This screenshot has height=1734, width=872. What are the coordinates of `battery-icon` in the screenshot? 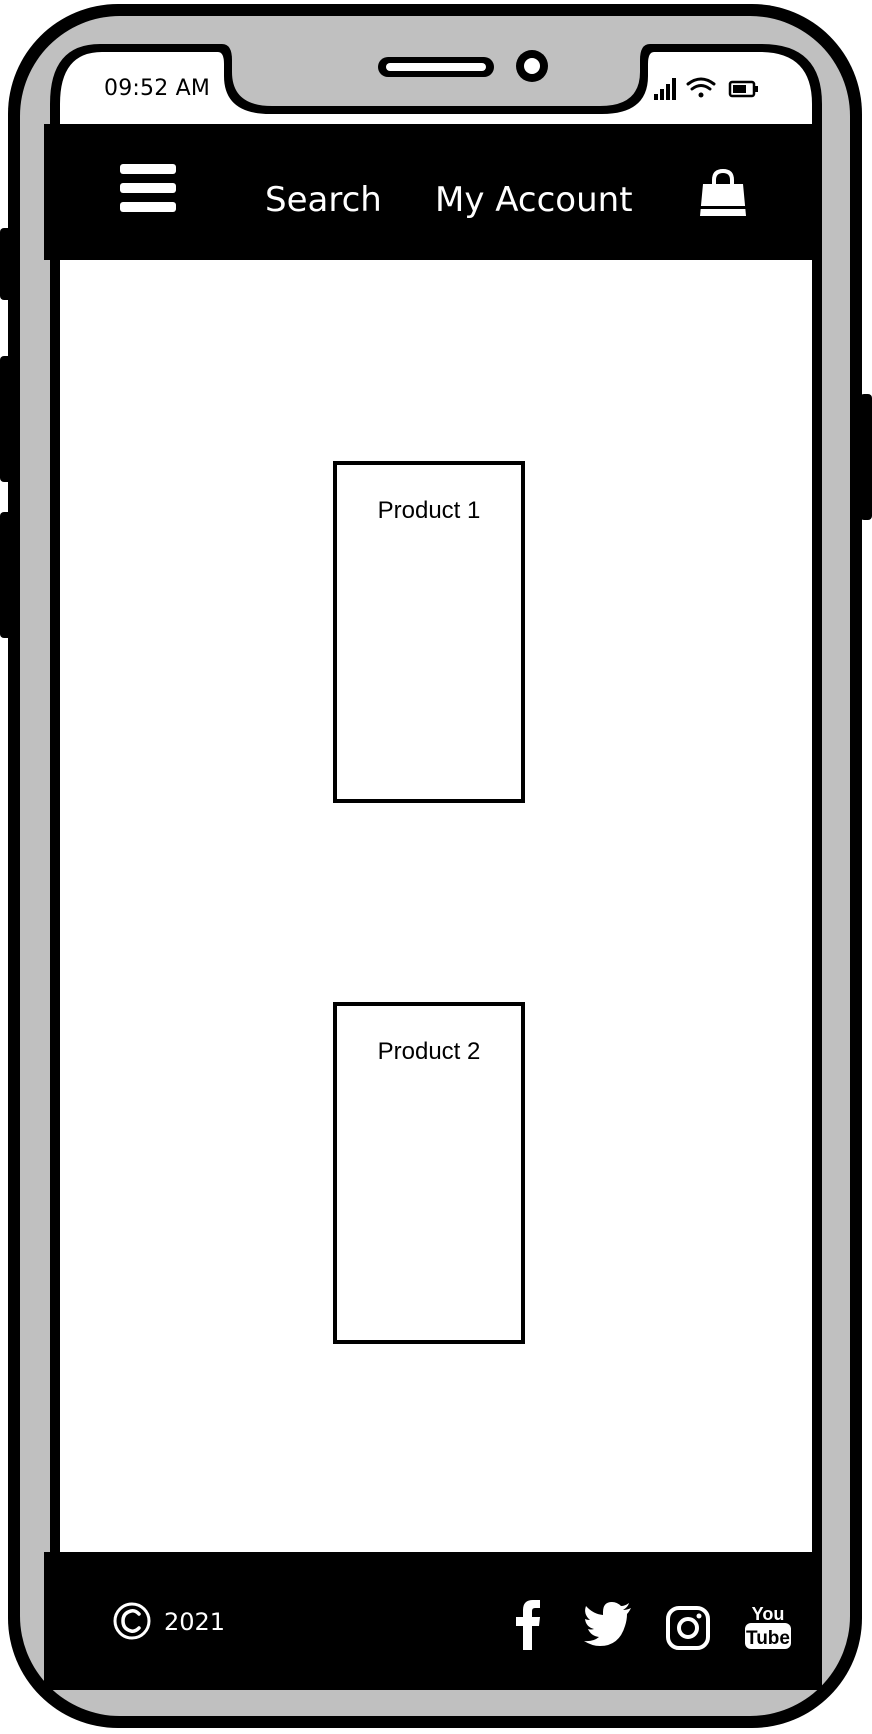 It's located at (743, 89).